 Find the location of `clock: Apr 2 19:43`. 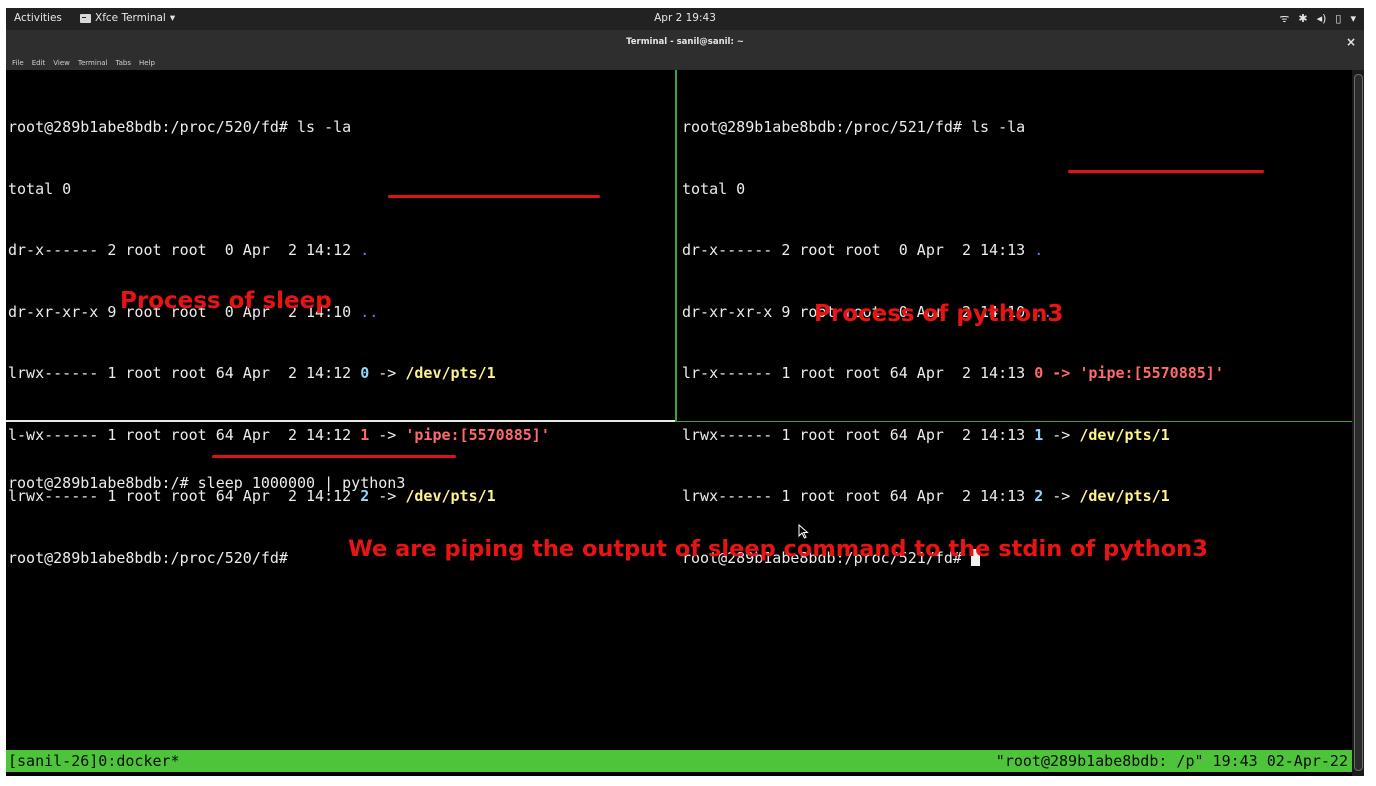

clock: Apr 2 19:43 is located at coordinates (685, 18).